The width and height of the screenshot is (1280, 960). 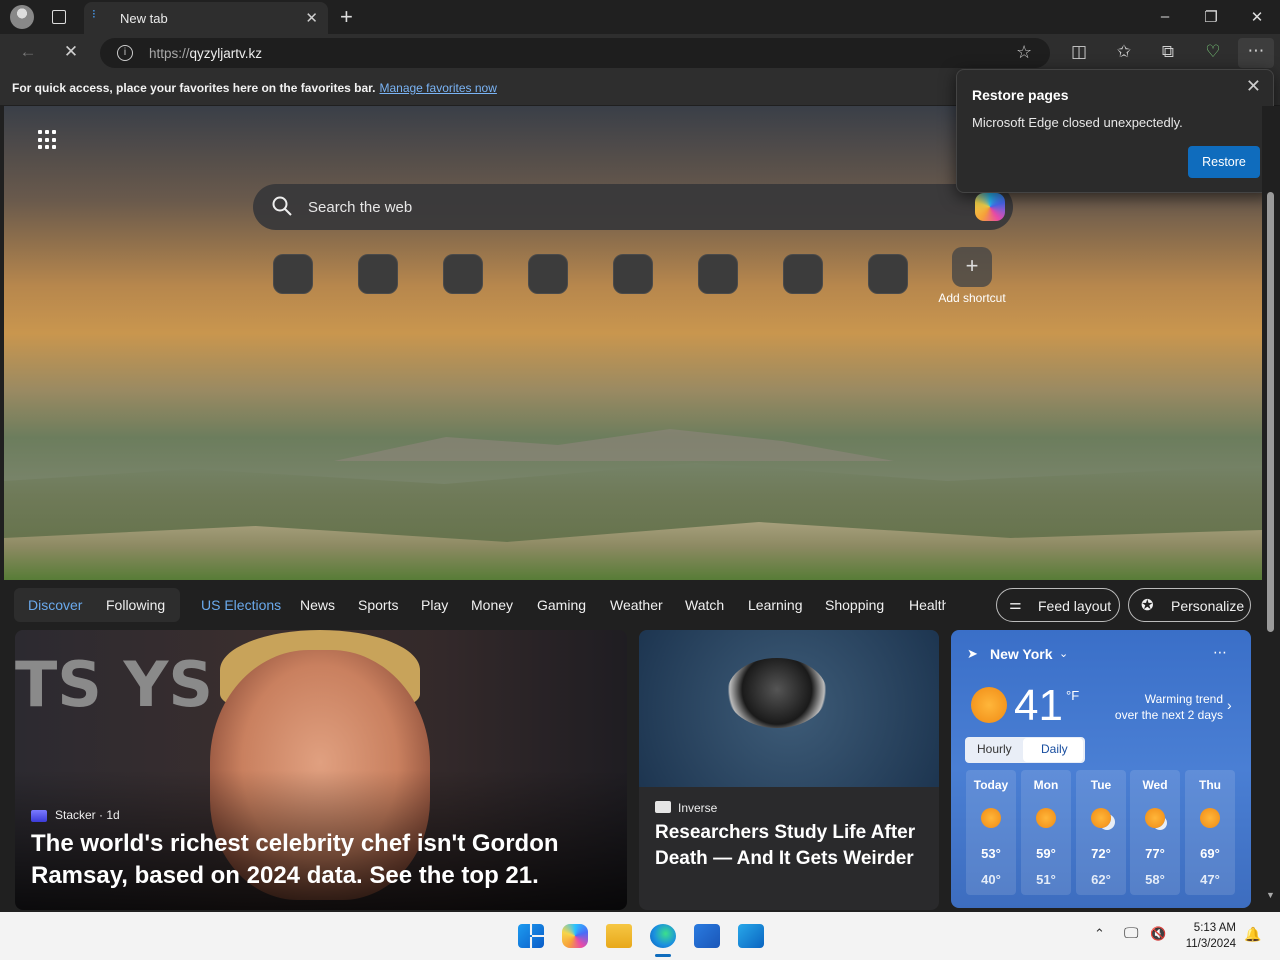 What do you see at coordinates (1157, 707) in the screenshot?
I see `weather-trend: Warming trend over the next 2 days` at bounding box center [1157, 707].